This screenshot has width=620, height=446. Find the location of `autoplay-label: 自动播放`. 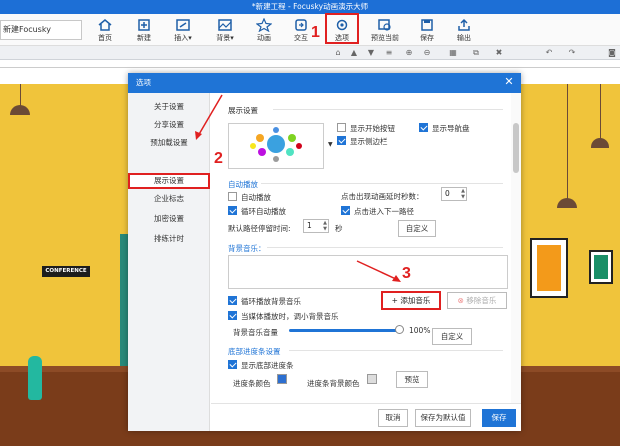

autoplay-label: 自动播放 is located at coordinates (256, 197).